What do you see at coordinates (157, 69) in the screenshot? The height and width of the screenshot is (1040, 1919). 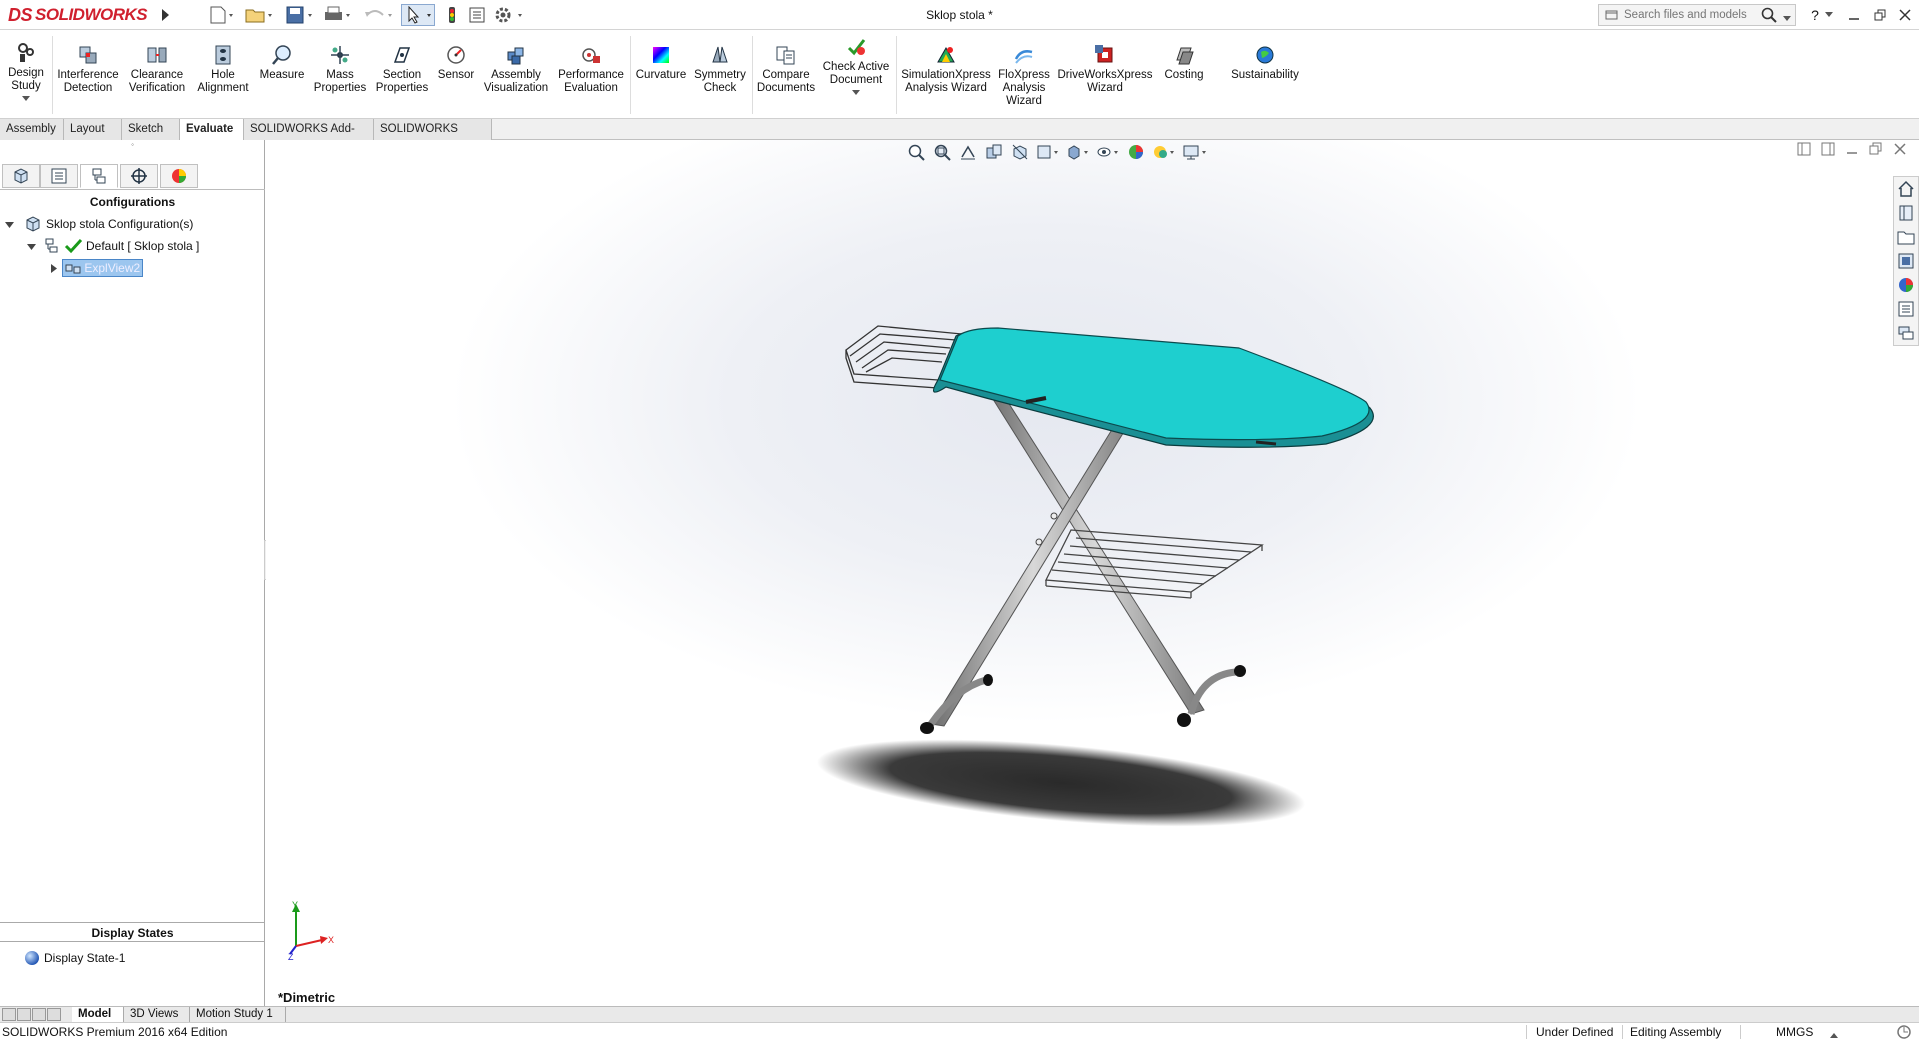 I see `clearance-verification-button: Clearance Verification` at bounding box center [157, 69].